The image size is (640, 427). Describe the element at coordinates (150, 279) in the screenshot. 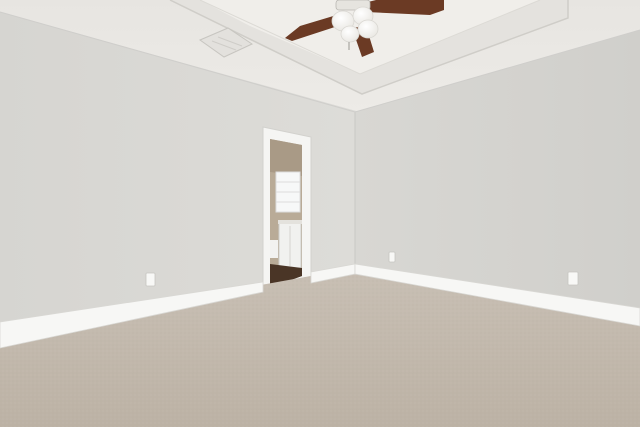

I see `outlet-left` at that location.